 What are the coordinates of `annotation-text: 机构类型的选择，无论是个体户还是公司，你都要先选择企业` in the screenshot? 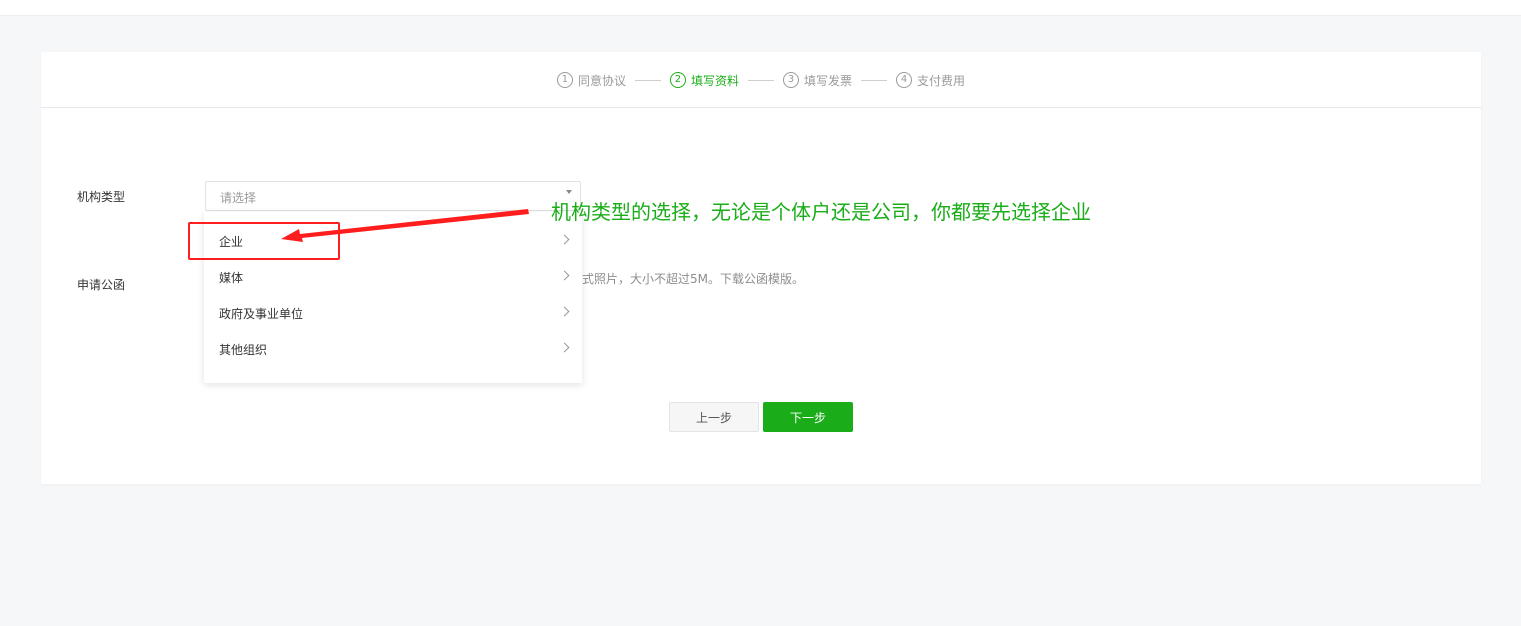 It's located at (821, 212).